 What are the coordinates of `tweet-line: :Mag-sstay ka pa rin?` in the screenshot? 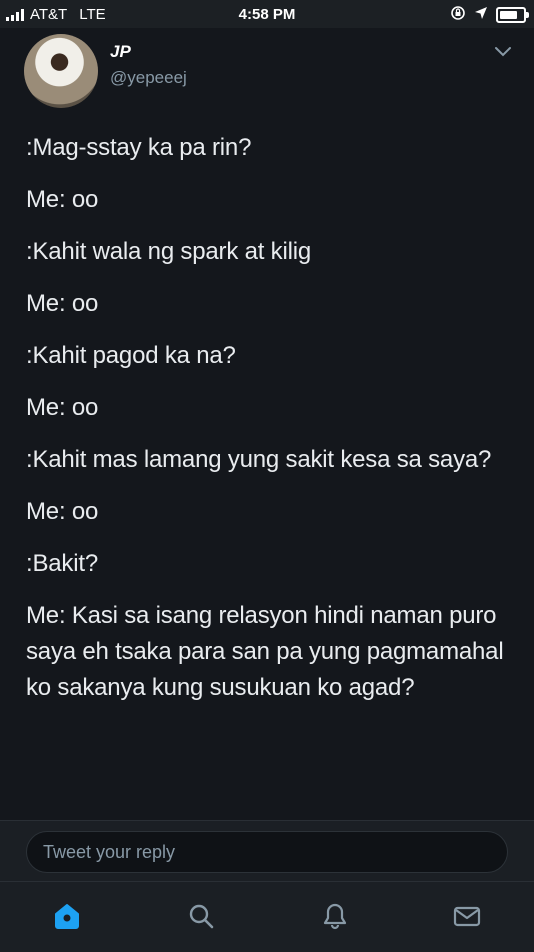 It's located at (139, 147).